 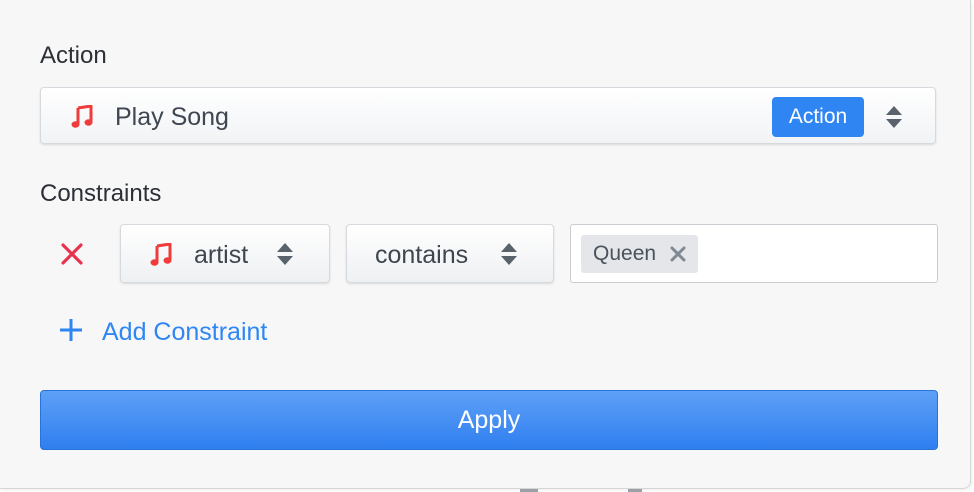 I want to click on add-constraint-button: Add Constraint, so click(x=162, y=332).